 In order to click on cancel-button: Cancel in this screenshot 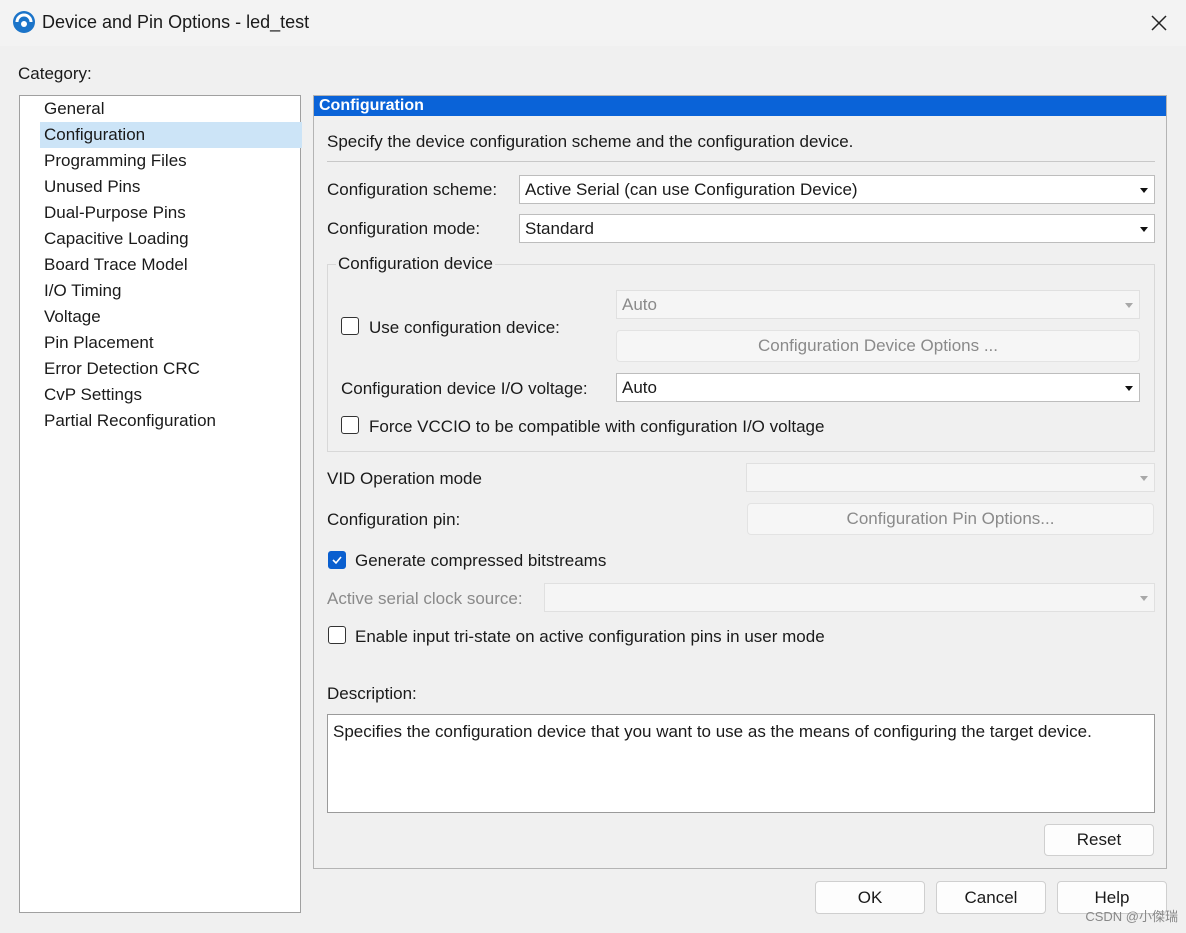, I will do `click(991, 897)`.